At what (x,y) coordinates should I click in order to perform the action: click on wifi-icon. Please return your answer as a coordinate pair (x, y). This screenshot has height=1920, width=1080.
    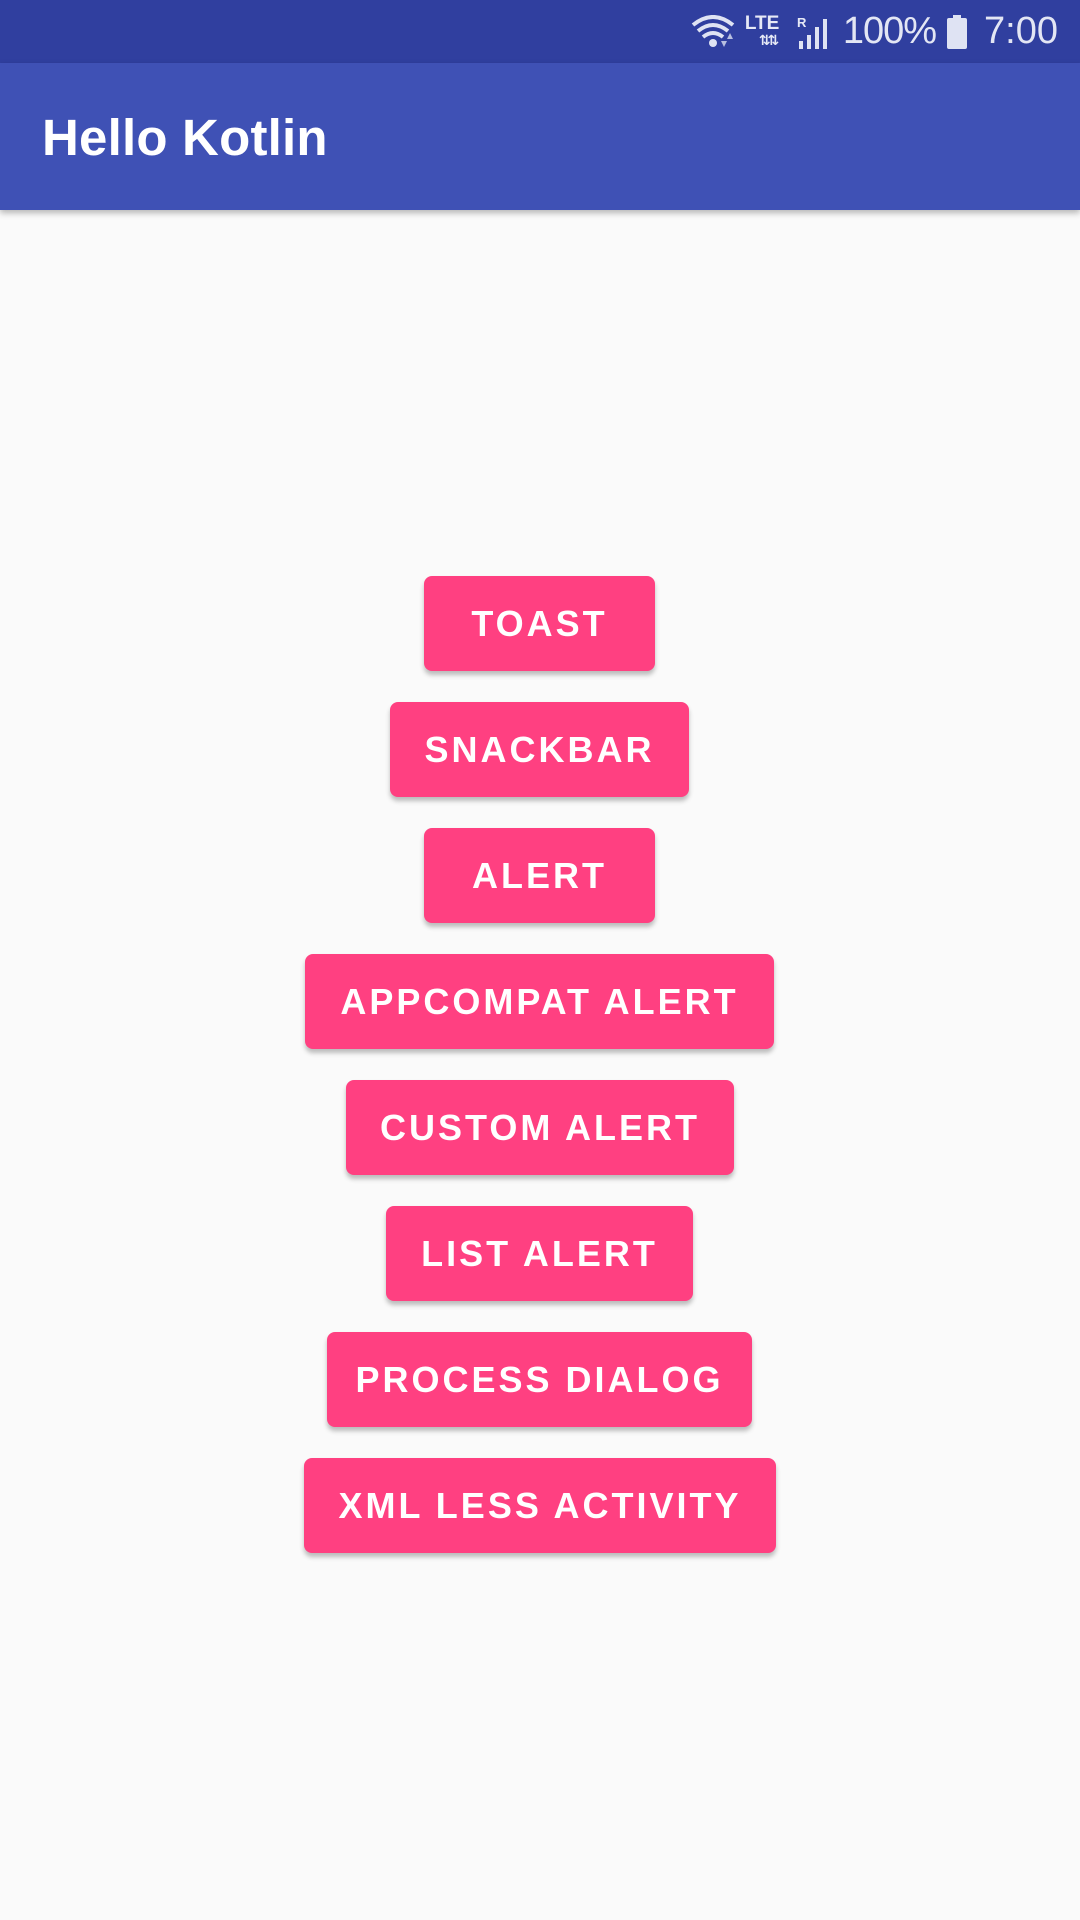
    Looking at the image, I should click on (713, 30).